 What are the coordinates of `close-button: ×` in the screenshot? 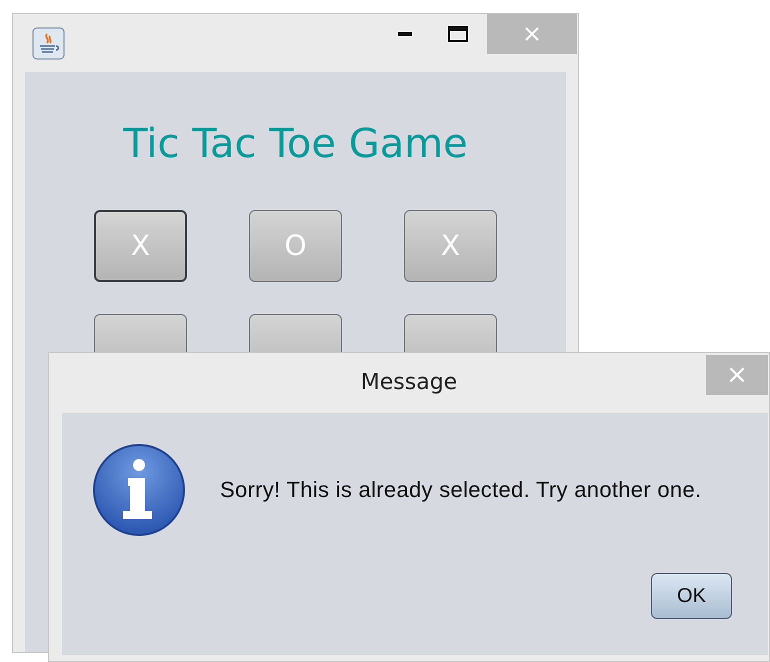 It's located at (737, 375).